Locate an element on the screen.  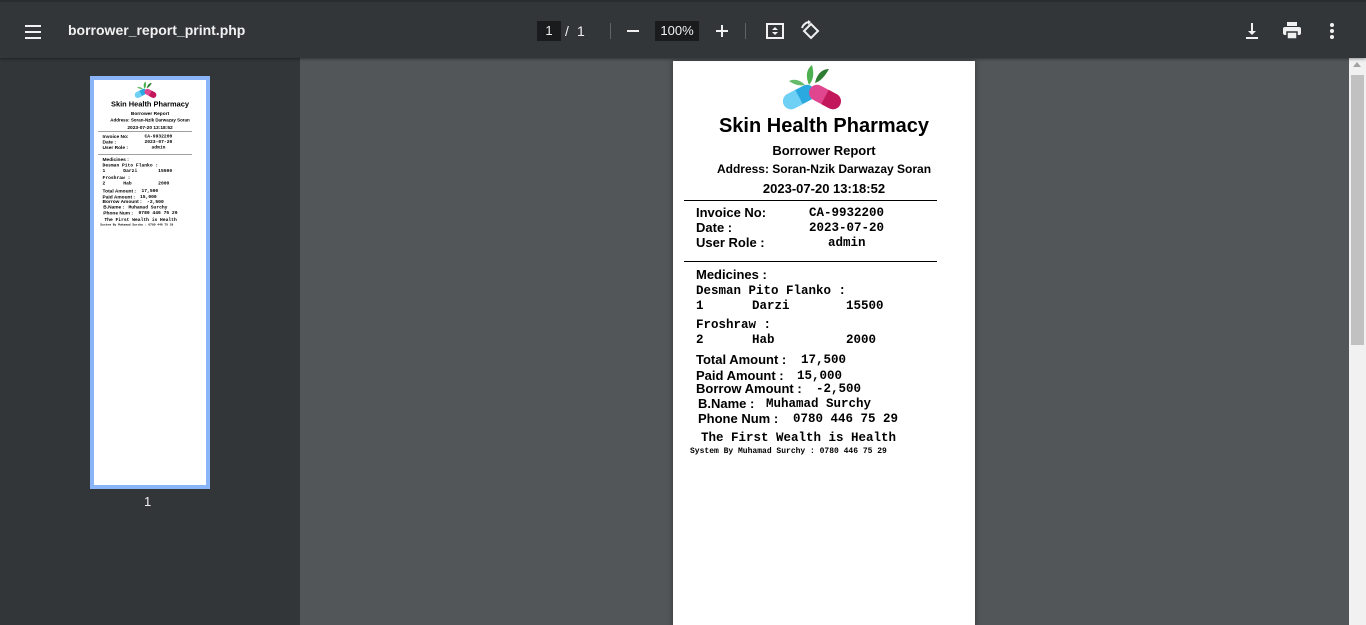
vertical-scrollbar is located at coordinates (1357, 341).